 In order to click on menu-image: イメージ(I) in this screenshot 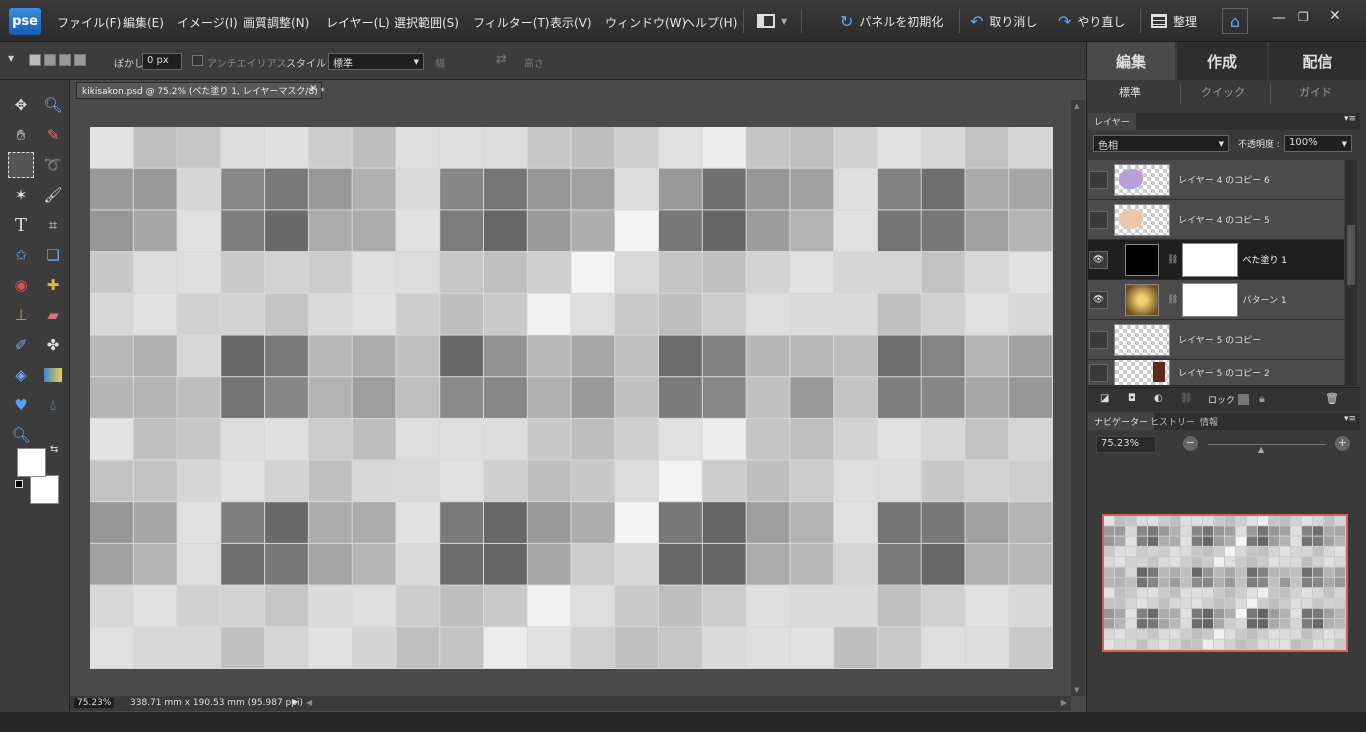, I will do `click(207, 22)`.